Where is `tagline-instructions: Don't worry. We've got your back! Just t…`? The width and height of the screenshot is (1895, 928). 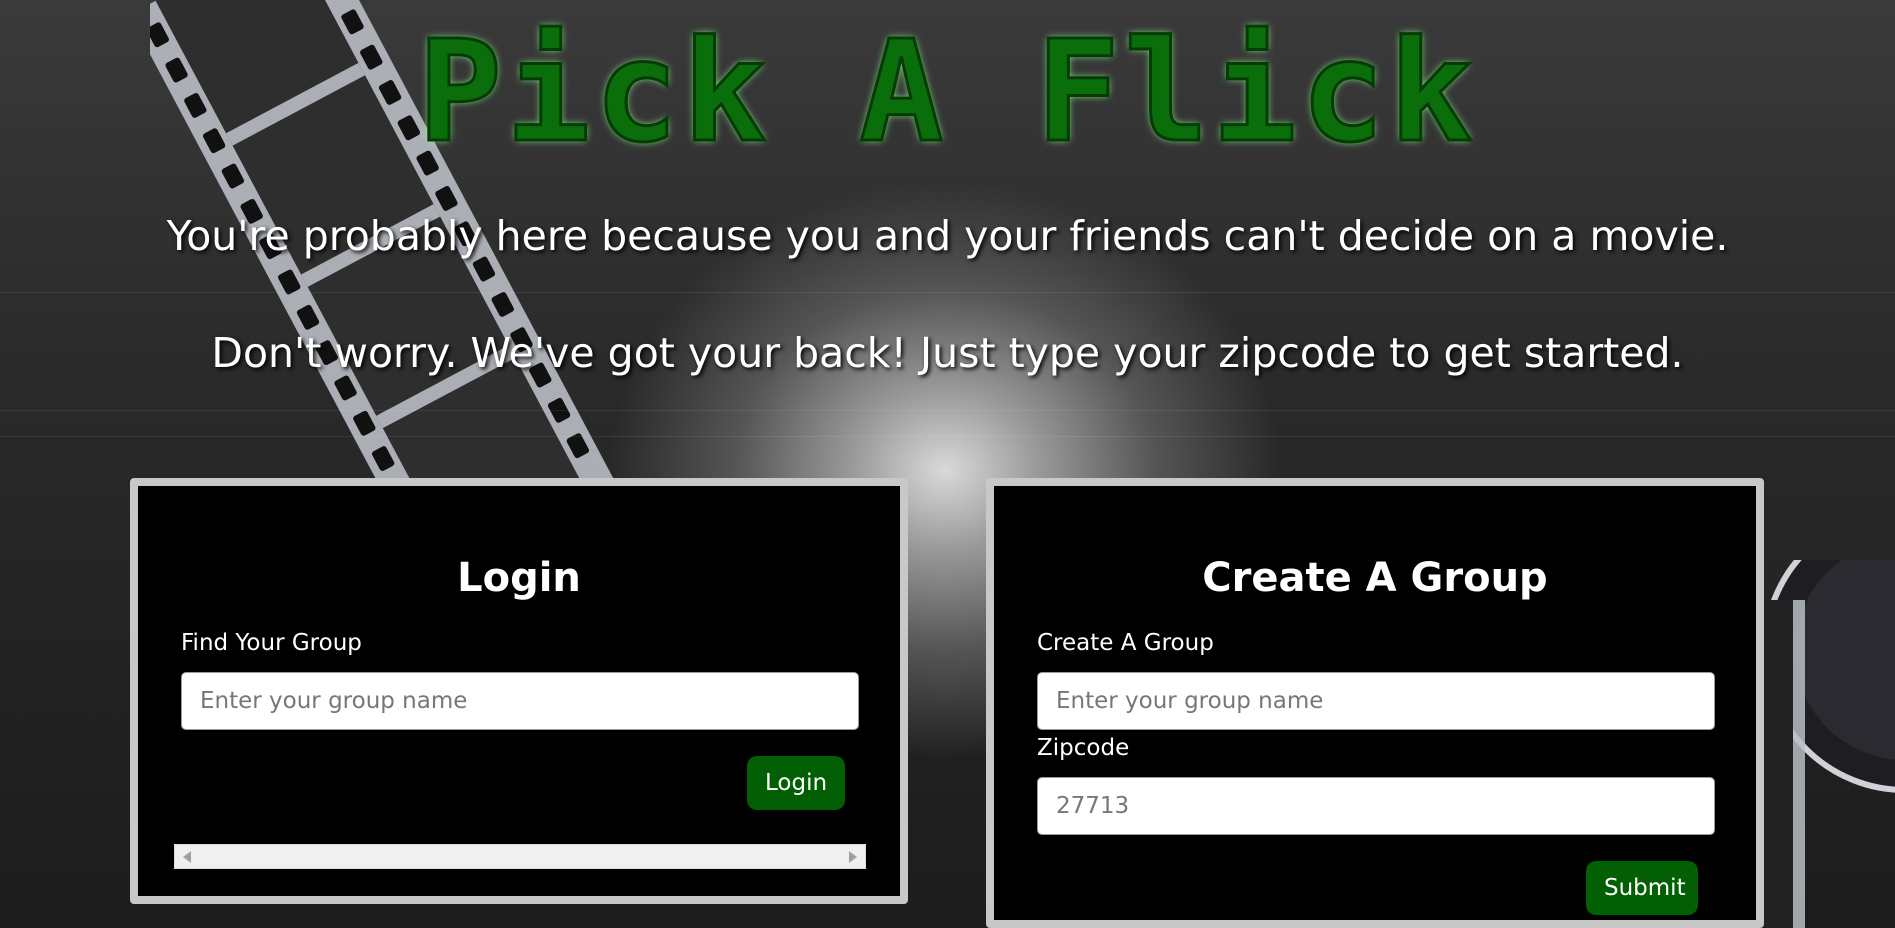
tagline-instructions: Don't worry. We've got your back! Just t… is located at coordinates (947, 353).